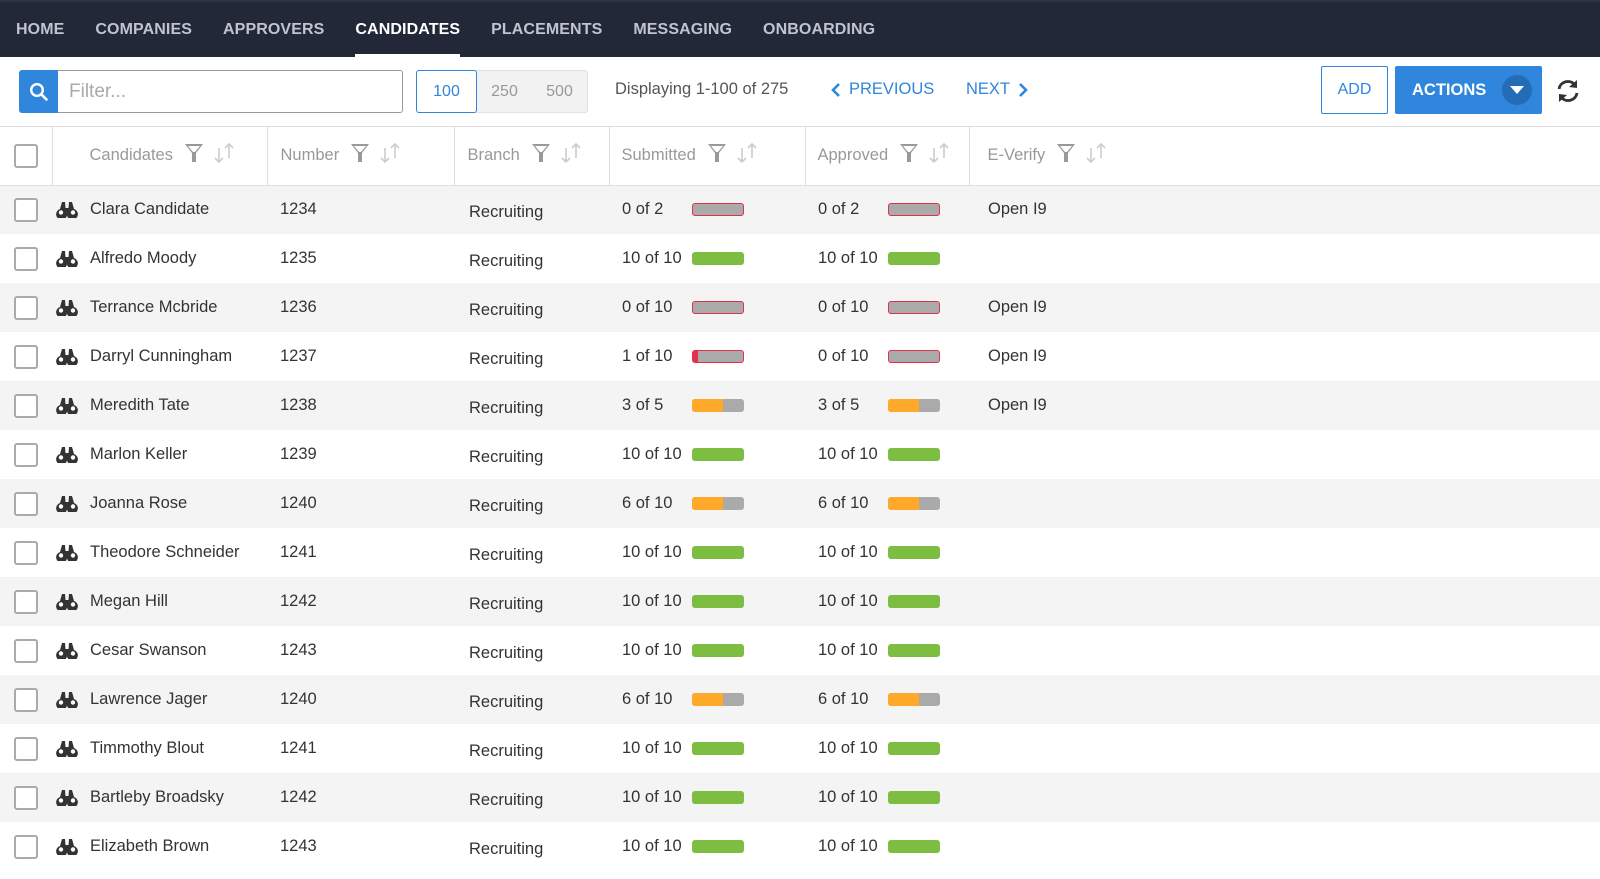 This screenshot has height=879, width=1600. Describe the element at coordinates (129, 601) in the screenshot. I see `candidate-name: Megan Hill` at that location.